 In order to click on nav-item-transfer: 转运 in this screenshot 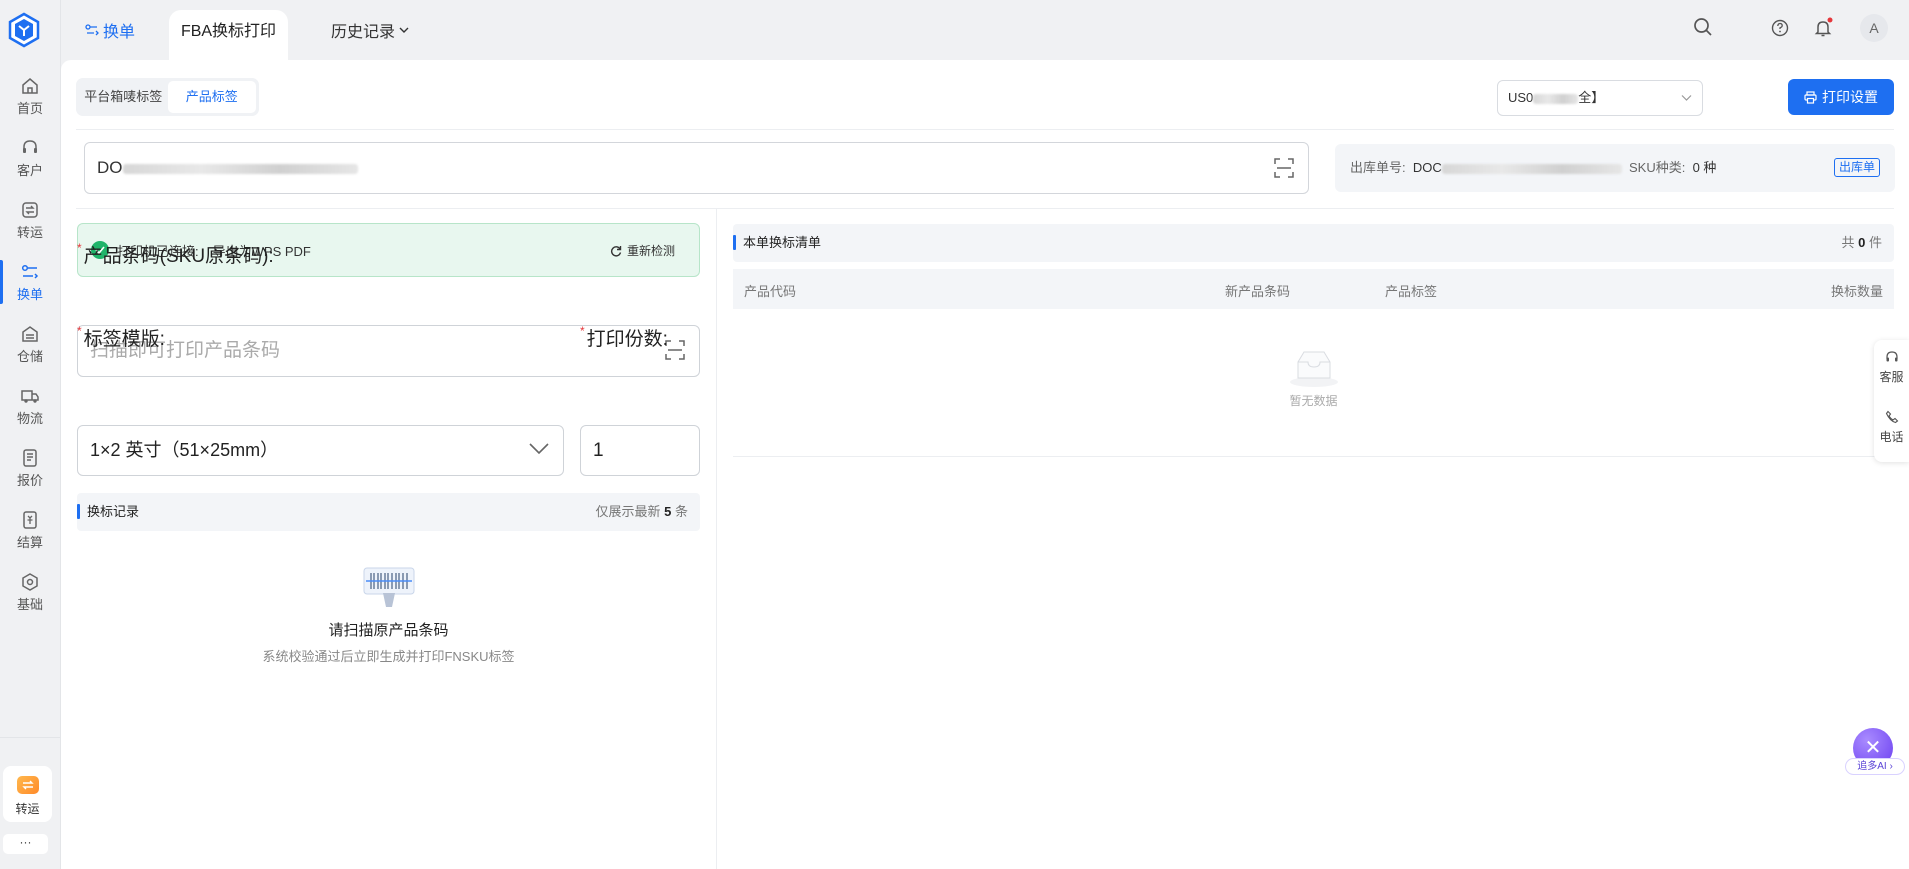, I will do `click(30, 225)`.